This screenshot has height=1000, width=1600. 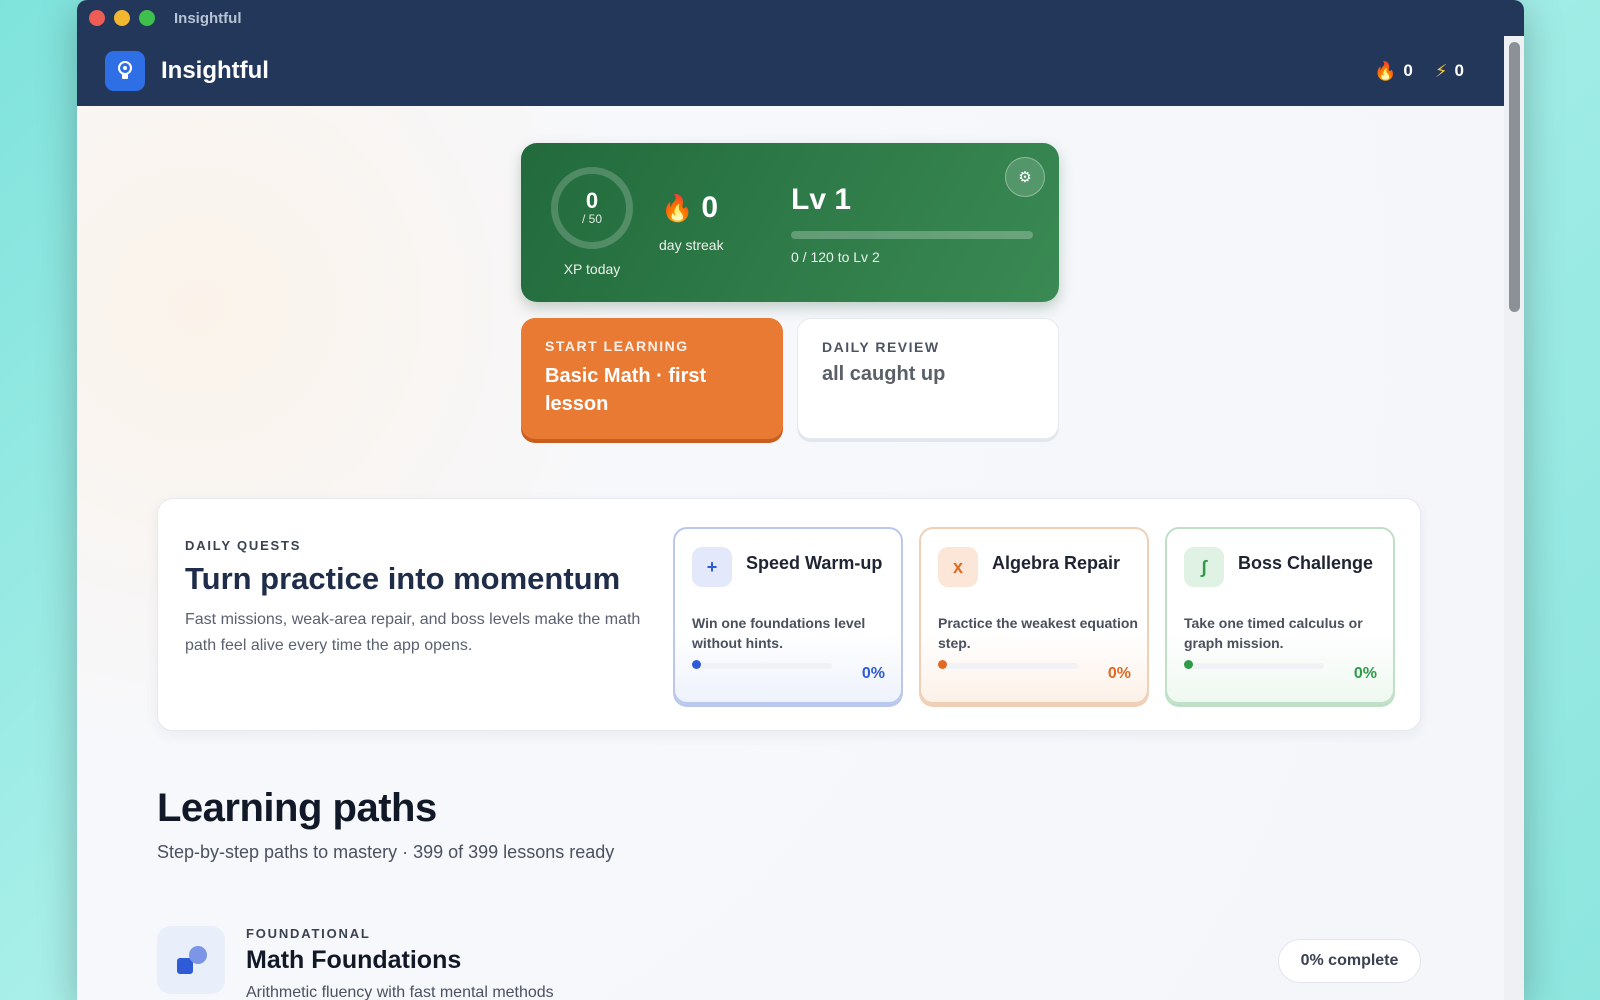 I want to click on header-stats: 🔥 0 ⚡ 0, so click(x=1419, y=71).